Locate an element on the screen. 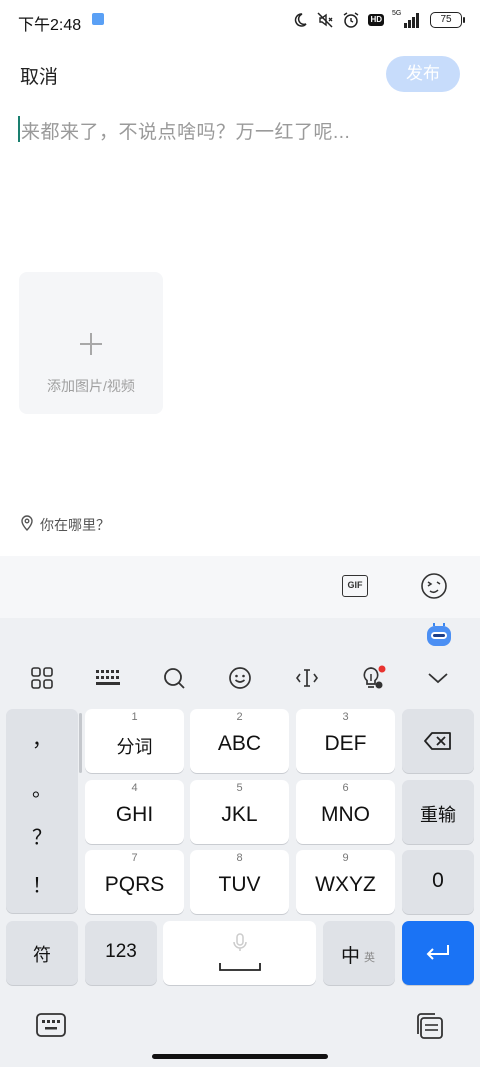 The width and height of the screenshot is (480, 1067). location-pin-icon is located at coordinates (27, 525).